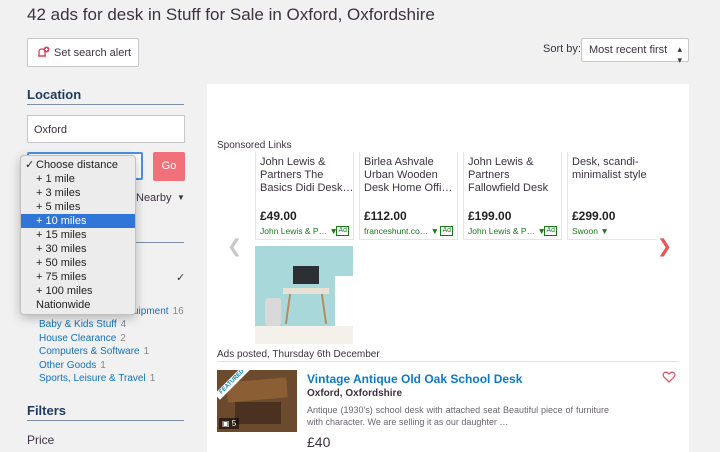 This screenshot has height=452, width=720. I want to click on posted-date-label: Ads posted, Thursday 6th December, so click(298, 354).